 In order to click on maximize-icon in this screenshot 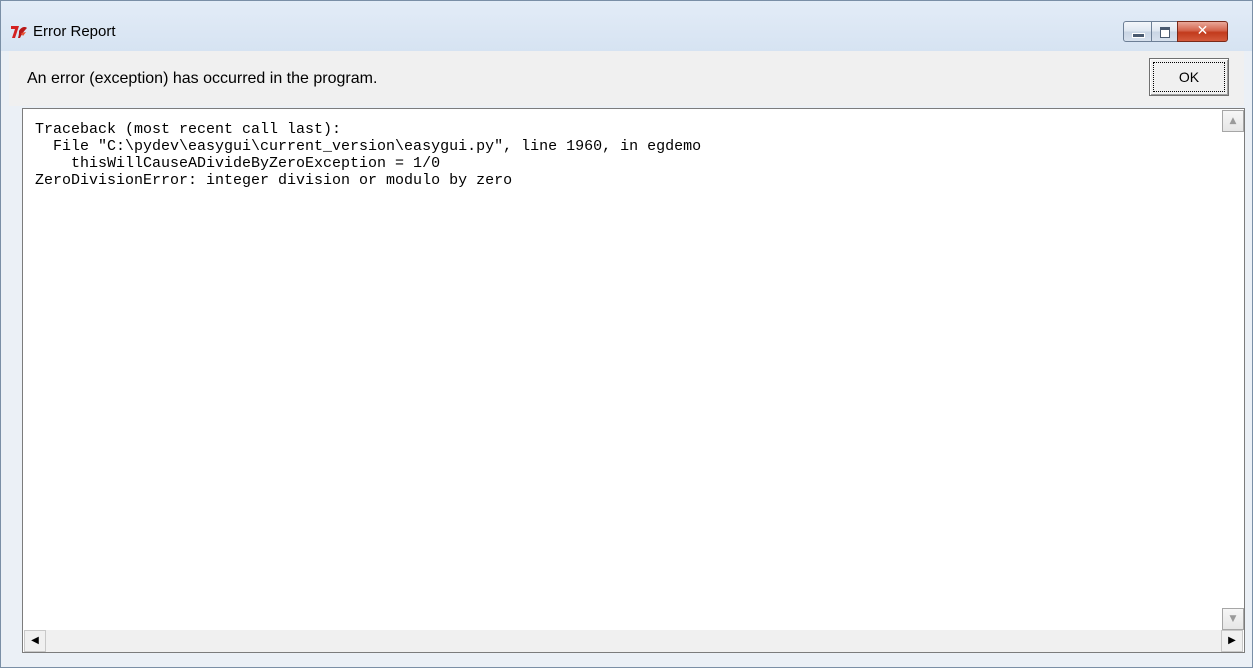, I will do `click(1165, 32)`.